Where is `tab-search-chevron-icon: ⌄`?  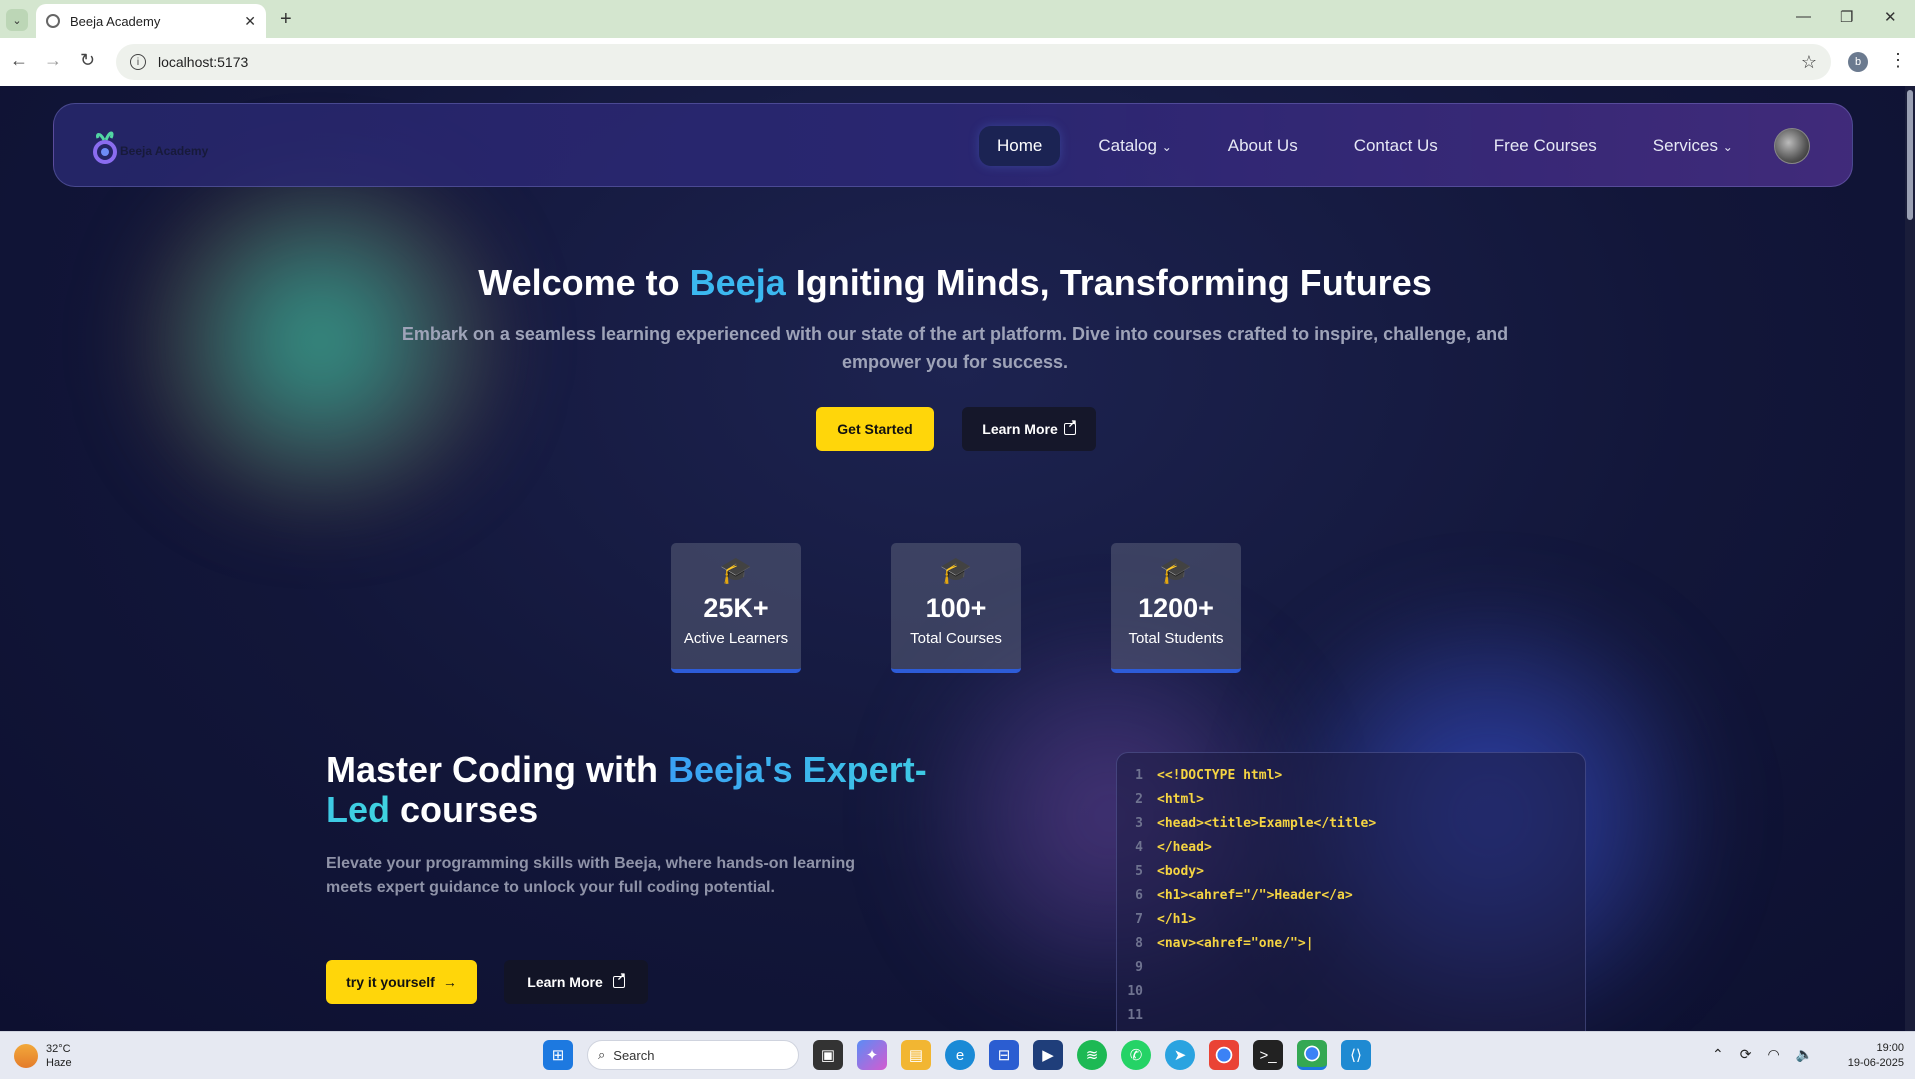
tab-search-chevron-icon: ⌄ is located at coordinates (17, 20).